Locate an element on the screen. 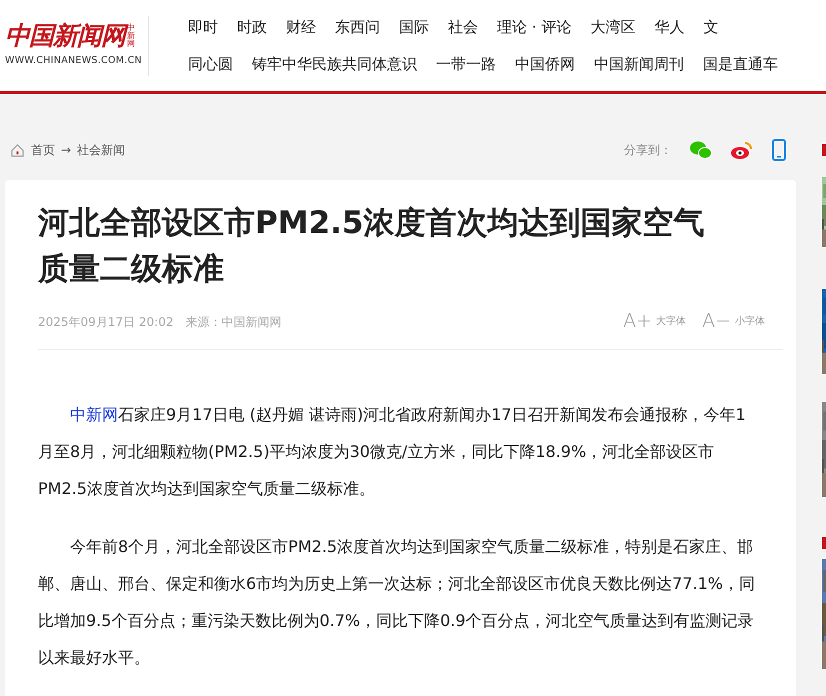 Image resolution: width=826 pixels, height=696 pixels. nav-link: 中国新闻周刊 is located at coordinates (639, 64).